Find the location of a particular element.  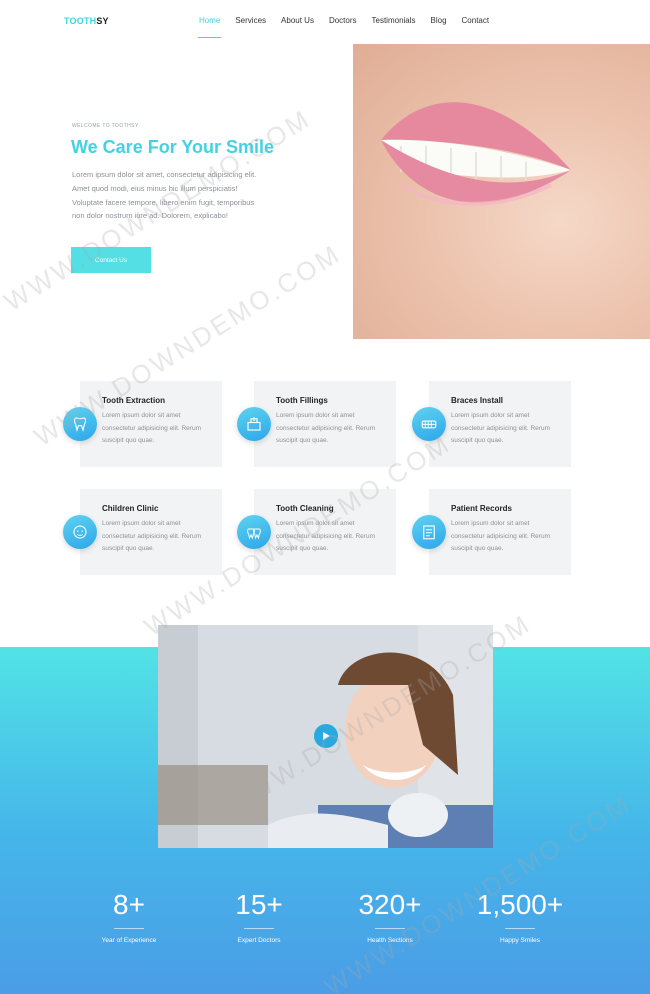

tooth-fillings-icon is located at coordinates (254, 424).